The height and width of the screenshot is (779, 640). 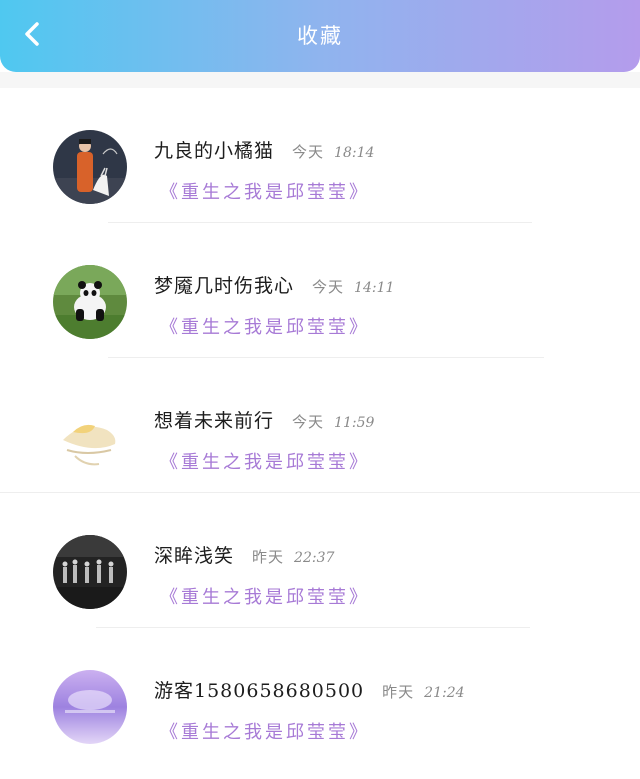 What do you see at coordinates (314, 558) in the screenshot?
I see `time-label: 22:37` at bounding box center [314, 558].